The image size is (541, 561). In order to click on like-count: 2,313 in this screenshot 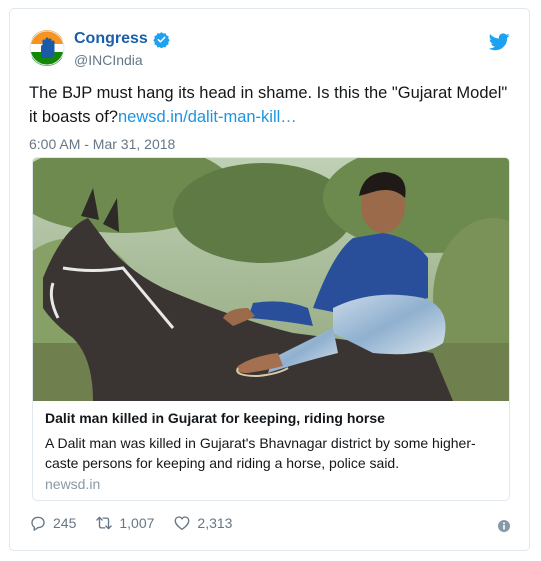, I will do `click(215, 523)`.